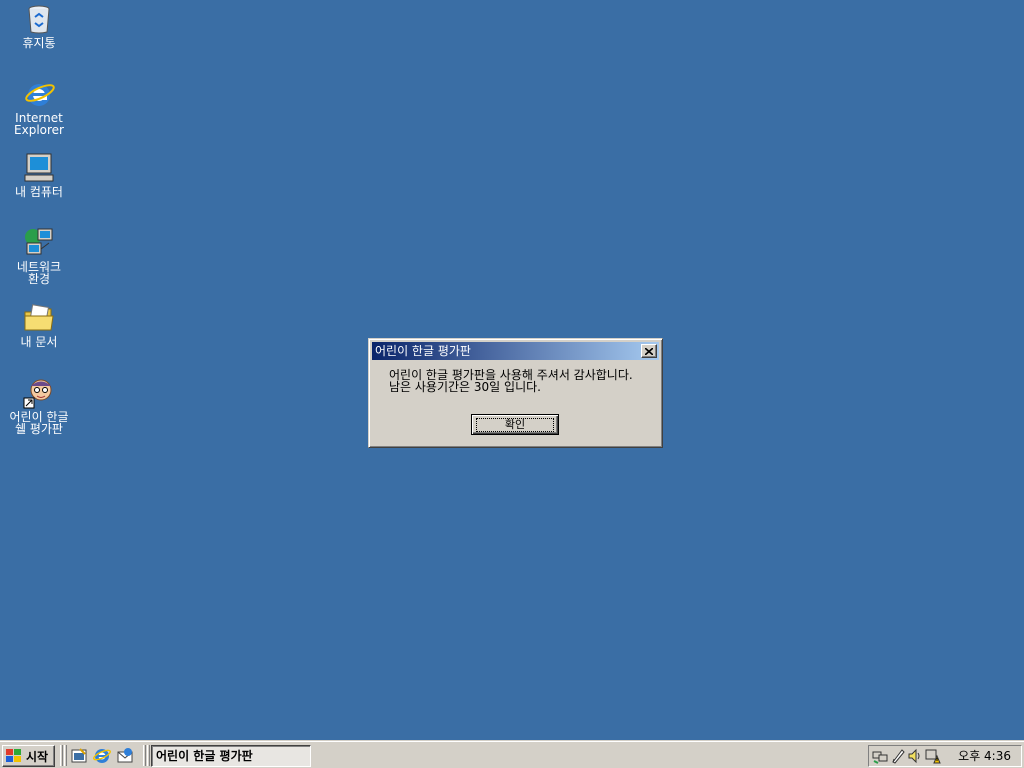  I want to click on my-computer-icon, so click(39, 168).